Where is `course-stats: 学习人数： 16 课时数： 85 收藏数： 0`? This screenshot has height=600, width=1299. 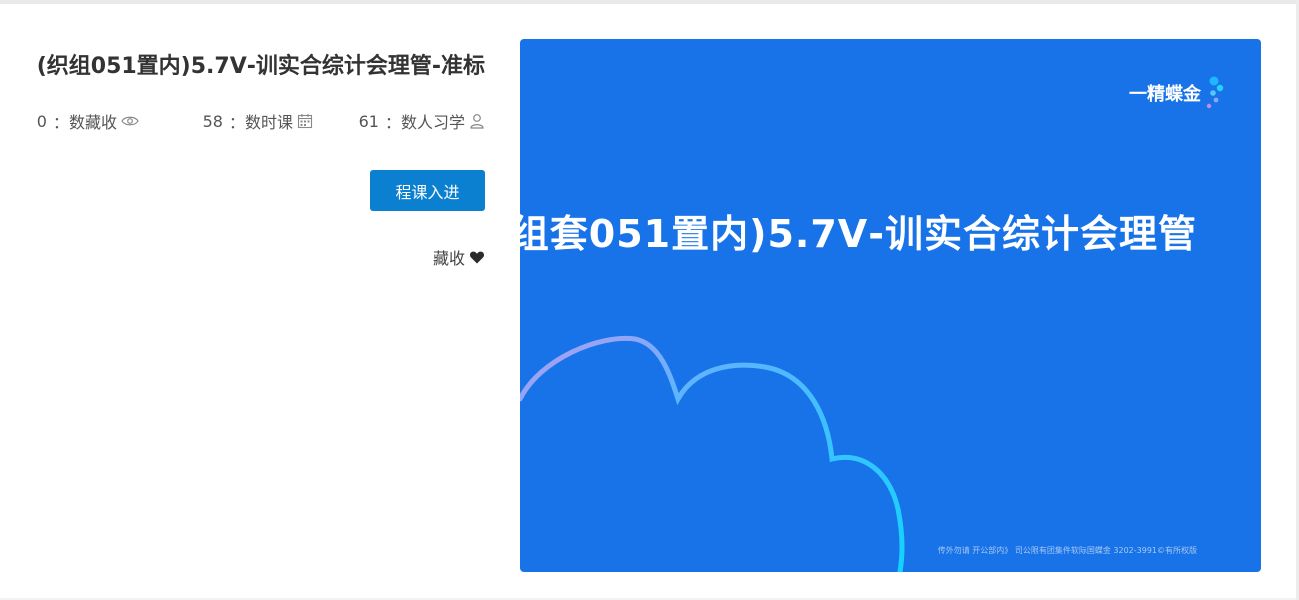 course-stats: 学习人数： 16 课时数： 85 收藏数： 0 is located at coordinates (257, 121).